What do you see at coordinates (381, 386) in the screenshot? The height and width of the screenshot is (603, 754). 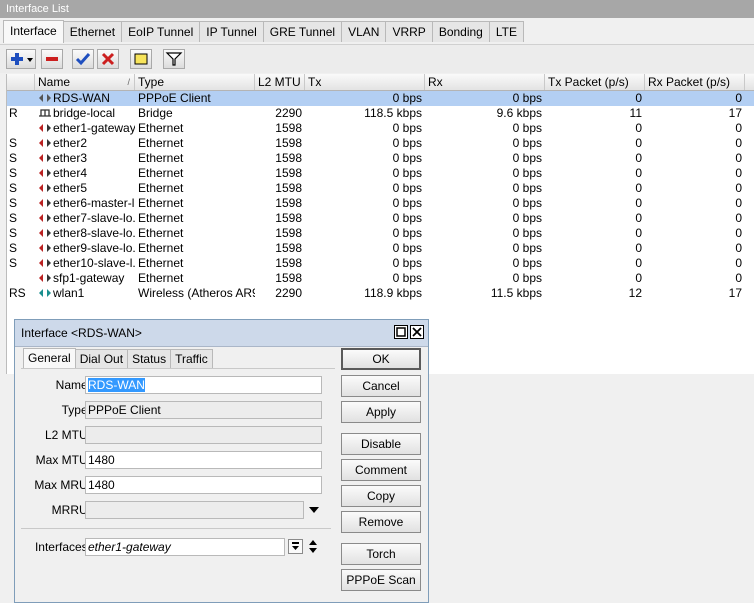 I see `cancel-button: Cancel` at bounding box center [381, 386].